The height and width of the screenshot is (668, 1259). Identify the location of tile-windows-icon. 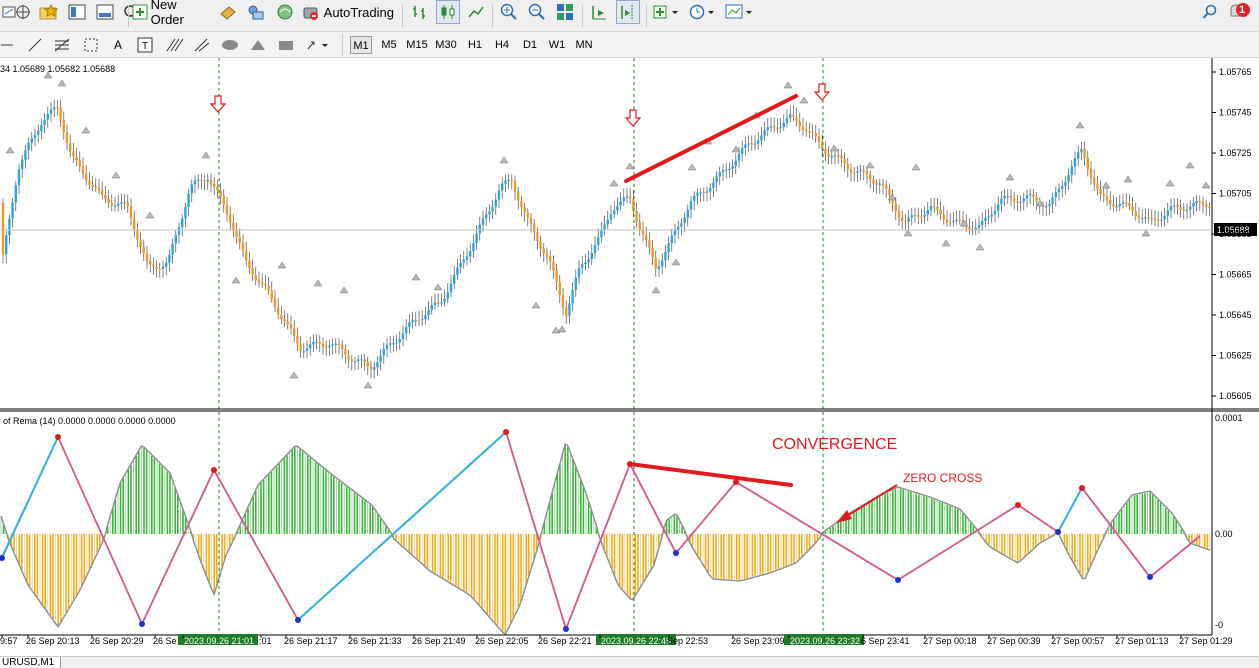
(565, 12).